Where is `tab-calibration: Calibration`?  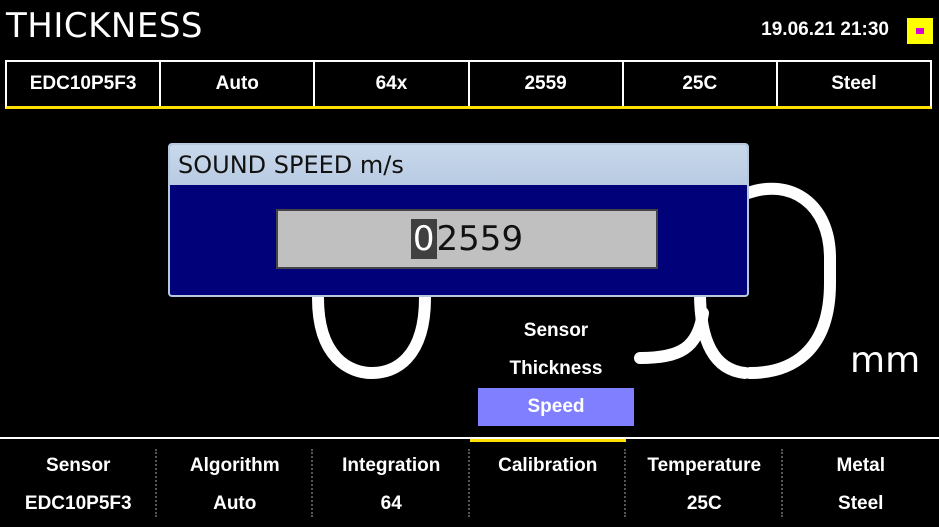 tab-calibration: Calibration is located at coordinates (548, 483).